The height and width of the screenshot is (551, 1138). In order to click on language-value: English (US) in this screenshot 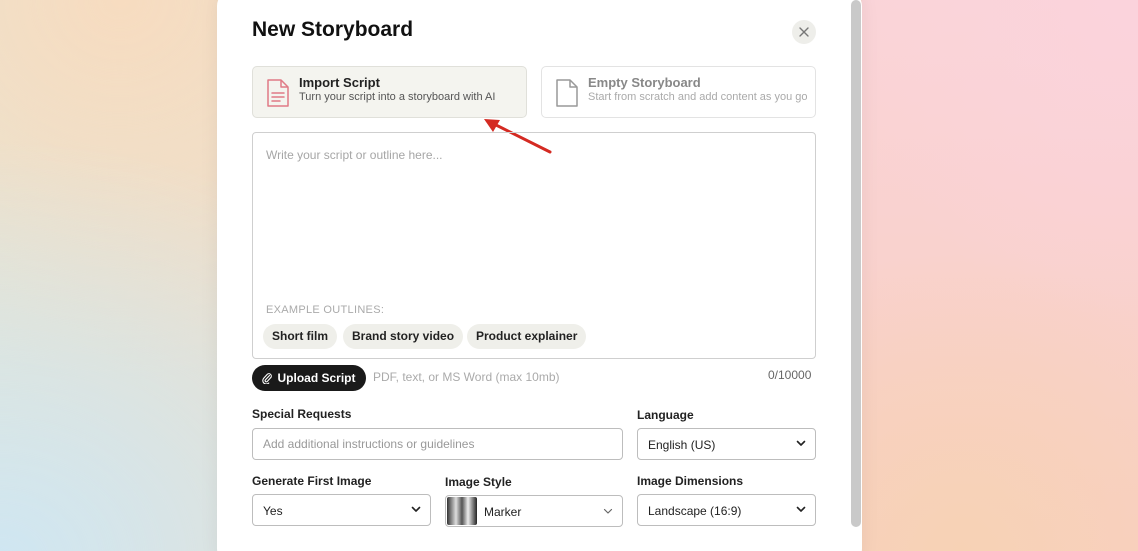, I will do `click(682, 445)`.